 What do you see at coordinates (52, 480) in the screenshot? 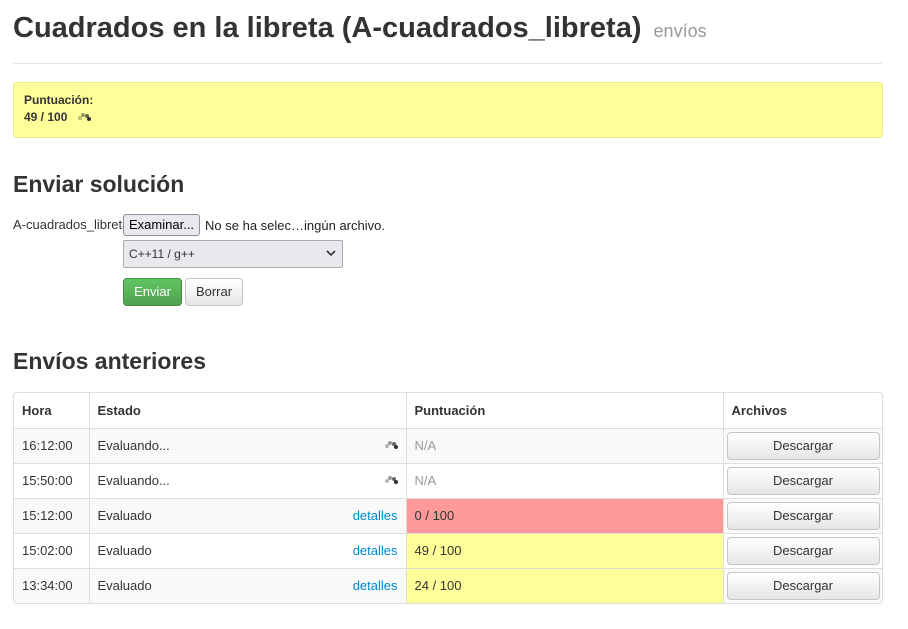
I see `time-cell: 15:50:00` at bounding box center [52, 480].